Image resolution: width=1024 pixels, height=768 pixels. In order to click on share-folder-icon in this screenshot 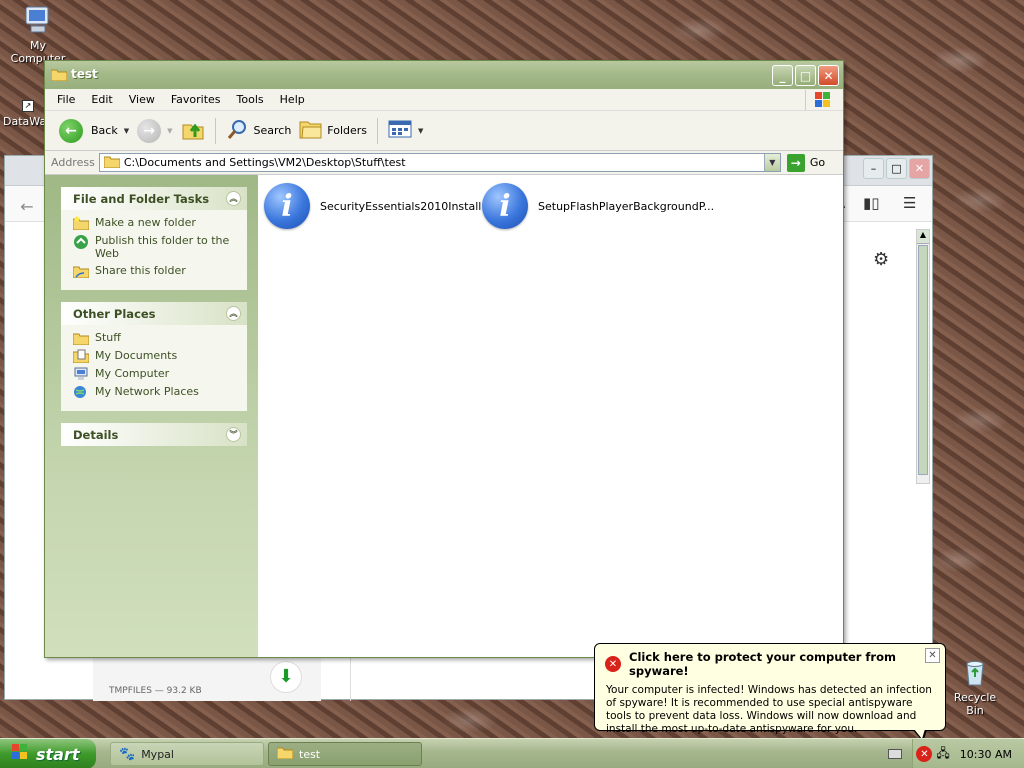, I will do `click(81, 271)`.